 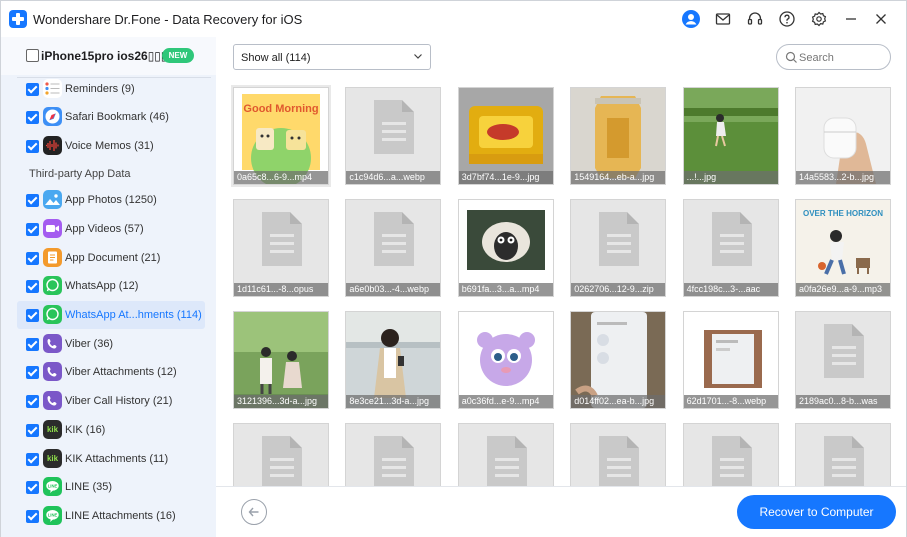 What do you see at coordinates (819, 19) in the screenshot?
I see `settings-icon` at bounding box center [819, 19].